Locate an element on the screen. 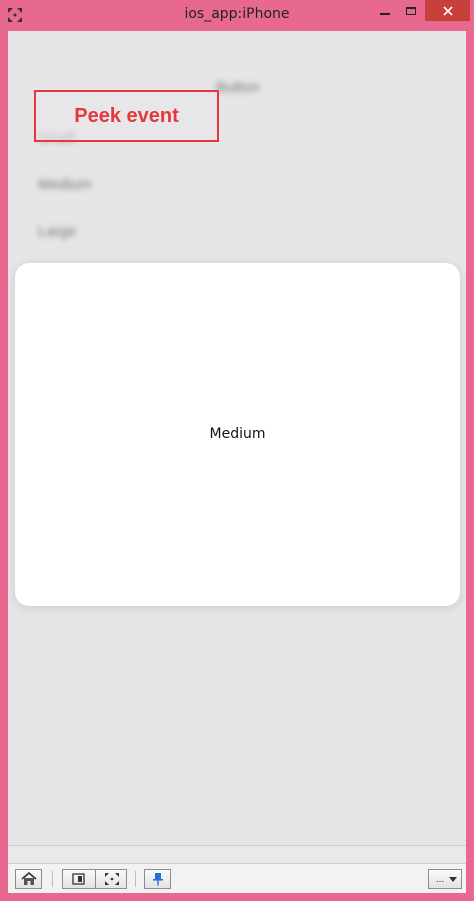 This screenshot has width=474, height=901. close-button is located at coordinates (447, 10).